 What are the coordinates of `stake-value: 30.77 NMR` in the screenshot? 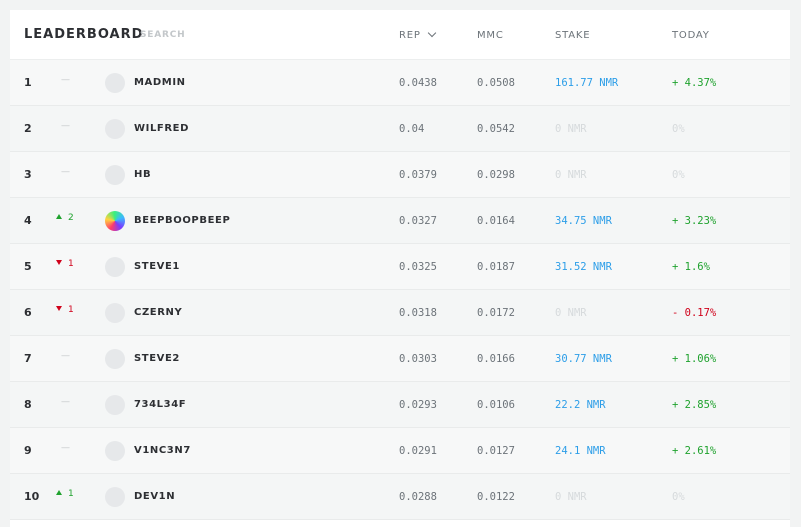 It's located at (583, 359).